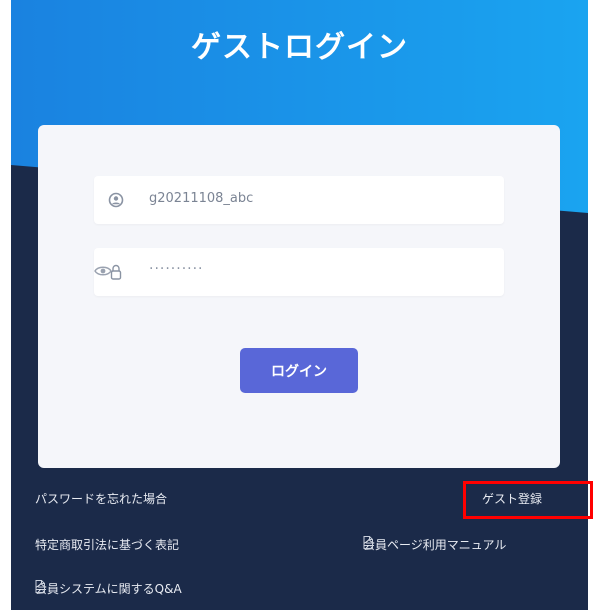 The image size is (598, 610). I want to click on username-field: g20211108_abc, so click(299, 200).